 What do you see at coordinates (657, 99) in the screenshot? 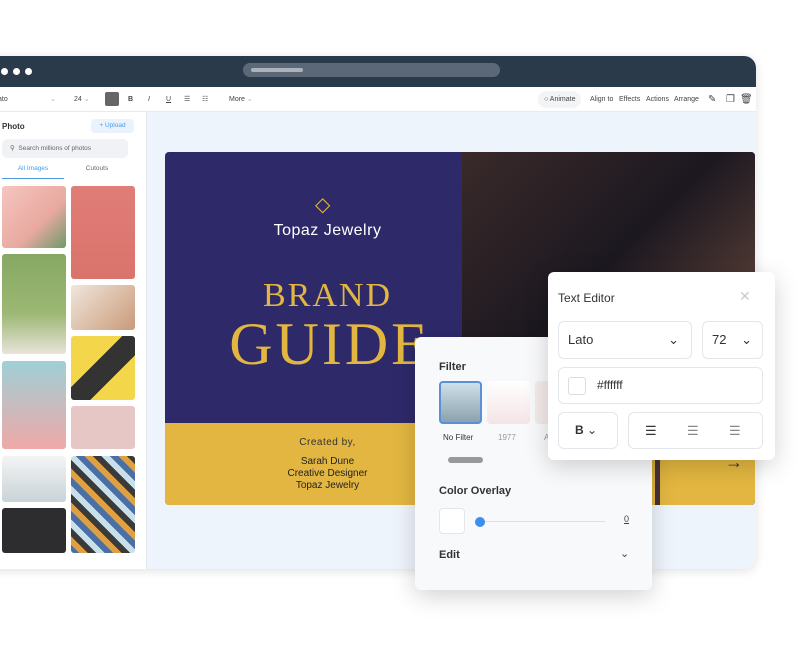
I see `actions-button: Actions` at bounding box center [657, 99].